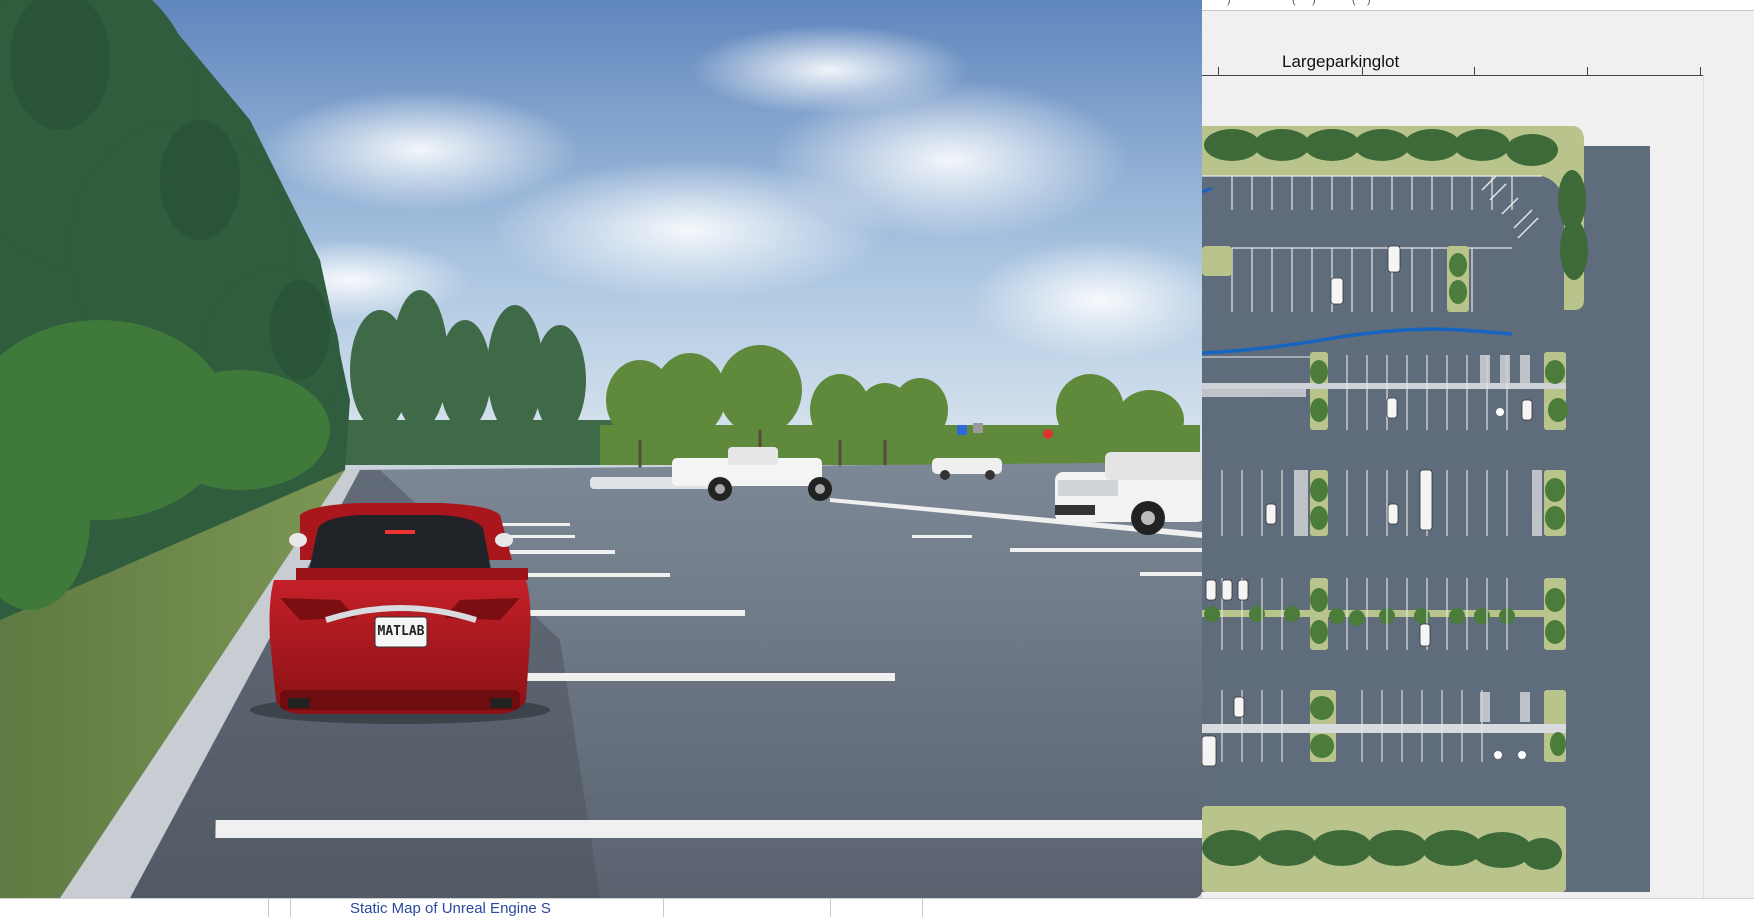 This screenshot has height=917, width=1754. Describe the element at coordinates (461, 908) in the screenshot. I see `static-map-link: Static Map of Unreal Engine S` at that location.